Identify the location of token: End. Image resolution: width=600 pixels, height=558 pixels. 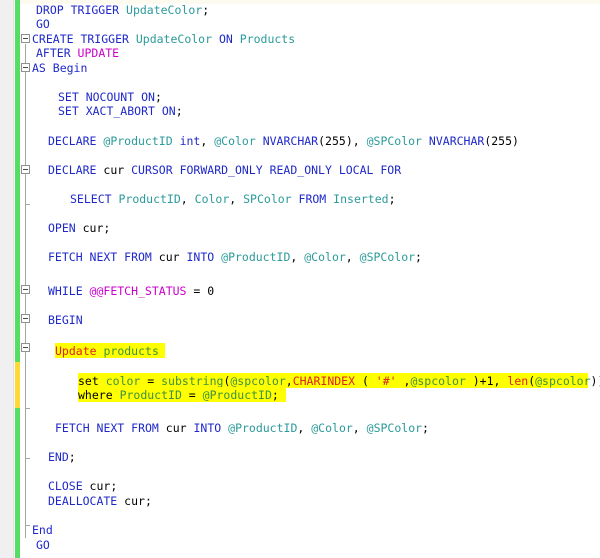
(42, 530).